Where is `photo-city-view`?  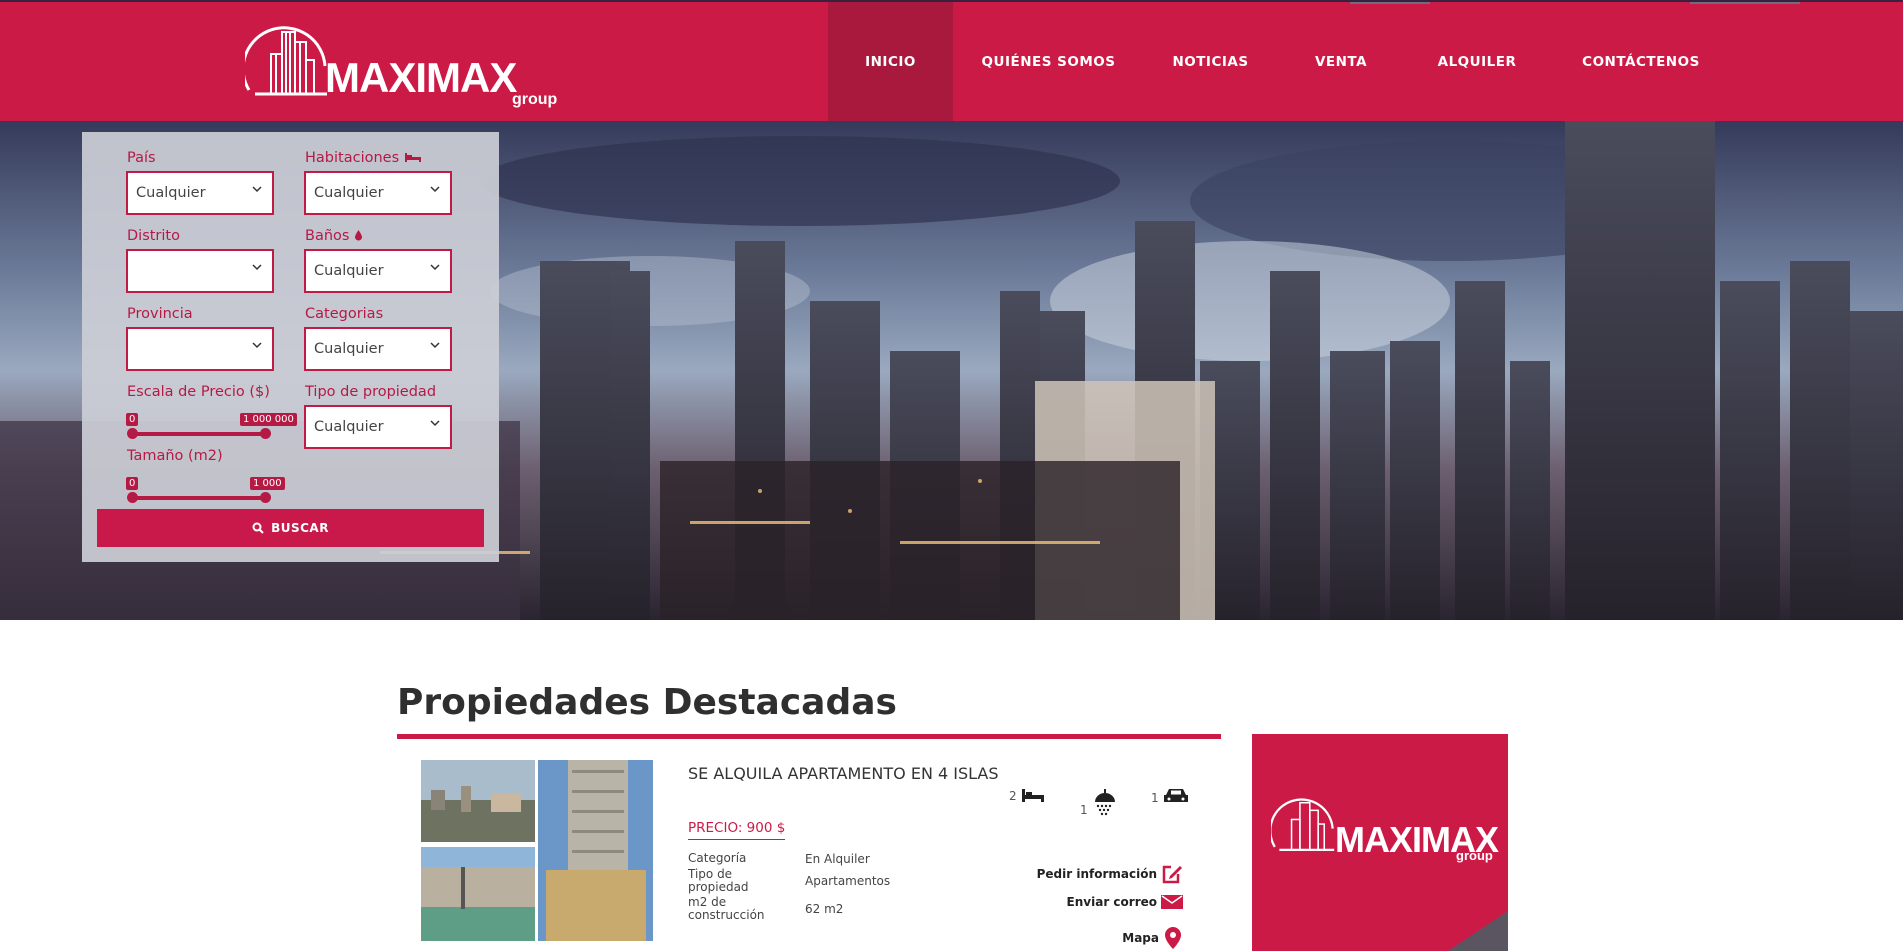
photo-city-view is located at coordinates (478, 801).